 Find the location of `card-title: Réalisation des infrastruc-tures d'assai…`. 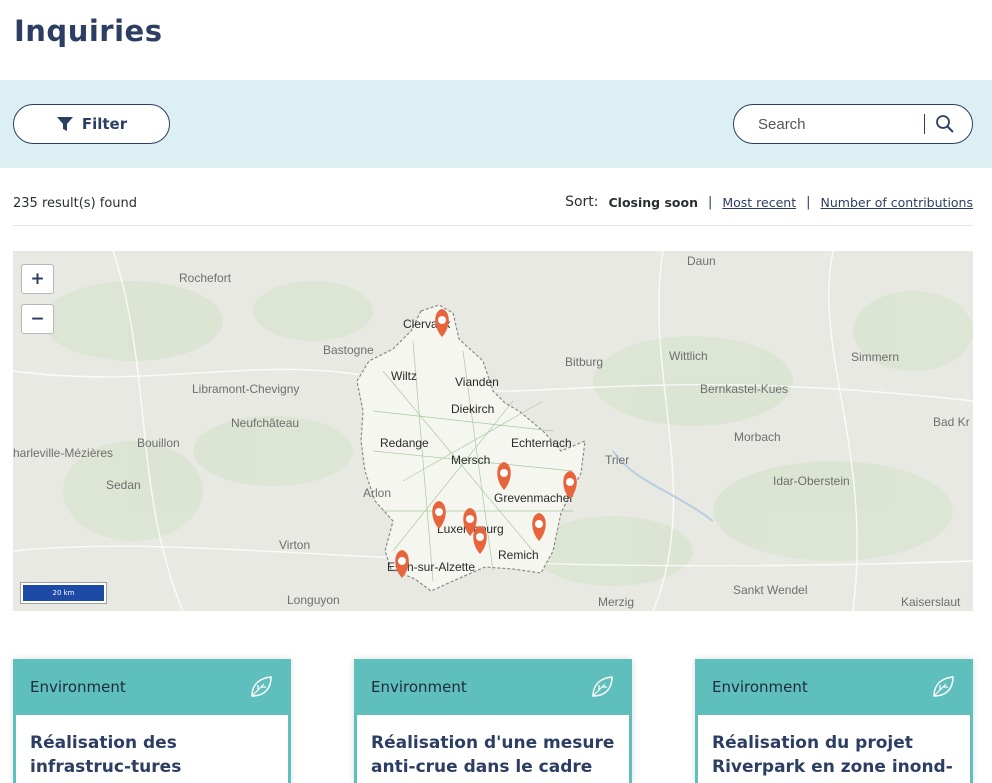

card-title: Réalisation des infrastruc-tures d'assai… is located at coordinates (138, 758).